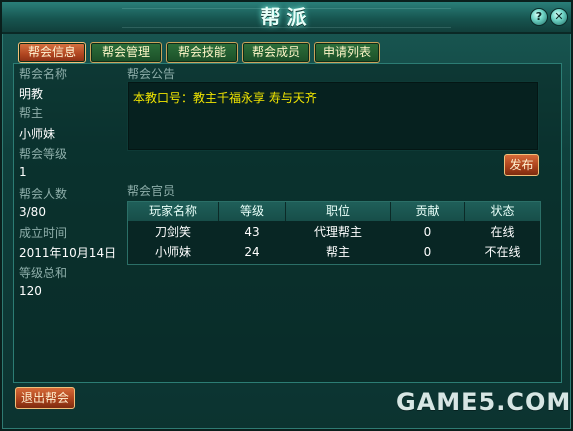 This screenshot has height=431, width=573. Describe the element at coordinates (126, 52) in the screenshot. I see `tab-guild-management: 帮会管理` at that location.